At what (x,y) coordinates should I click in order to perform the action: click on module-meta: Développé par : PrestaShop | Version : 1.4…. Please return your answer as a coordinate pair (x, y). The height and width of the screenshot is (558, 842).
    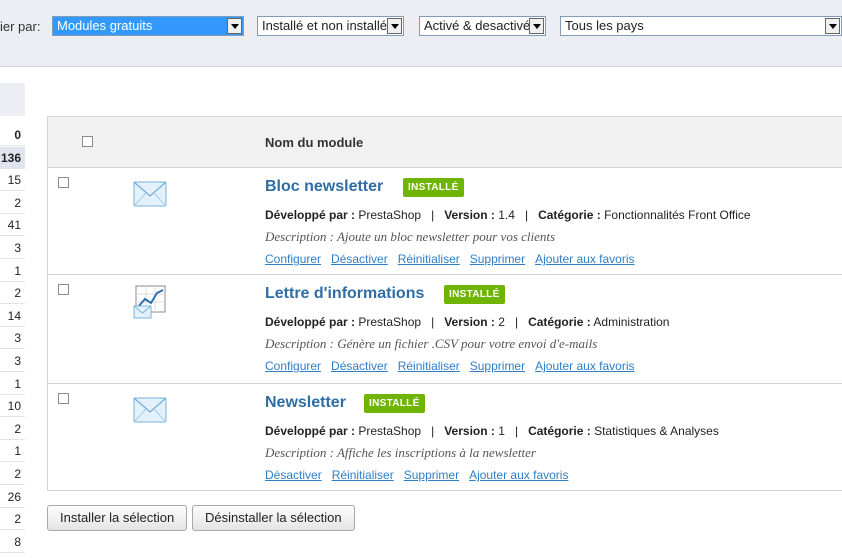
    Looking at the image, I should click on (508, 215).